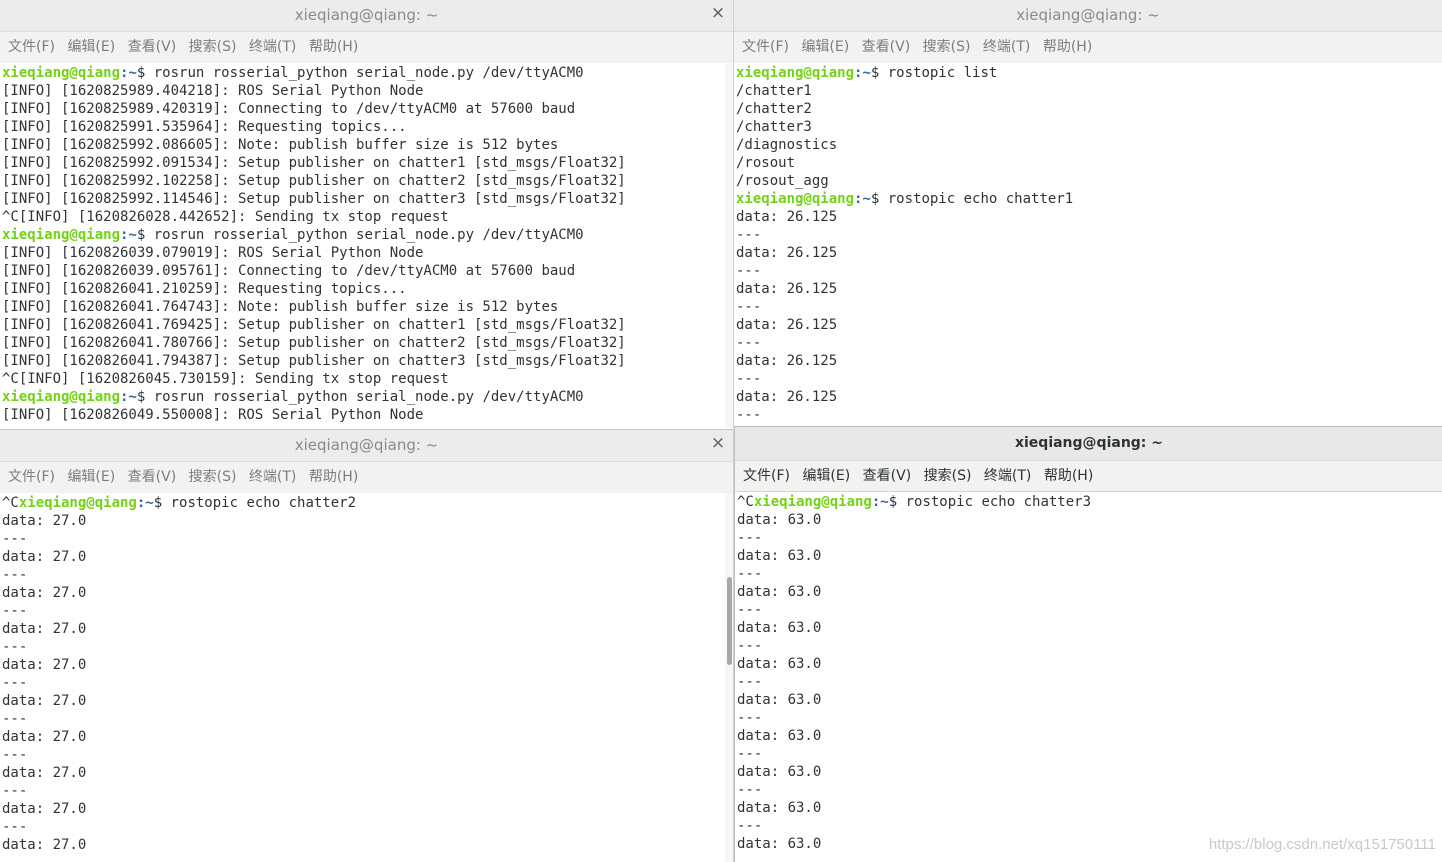  Describe the element at coordinates (1322, 844) in the screenshot. I see `watermark: https://blog.csdn.net/xq151750111` at that location.